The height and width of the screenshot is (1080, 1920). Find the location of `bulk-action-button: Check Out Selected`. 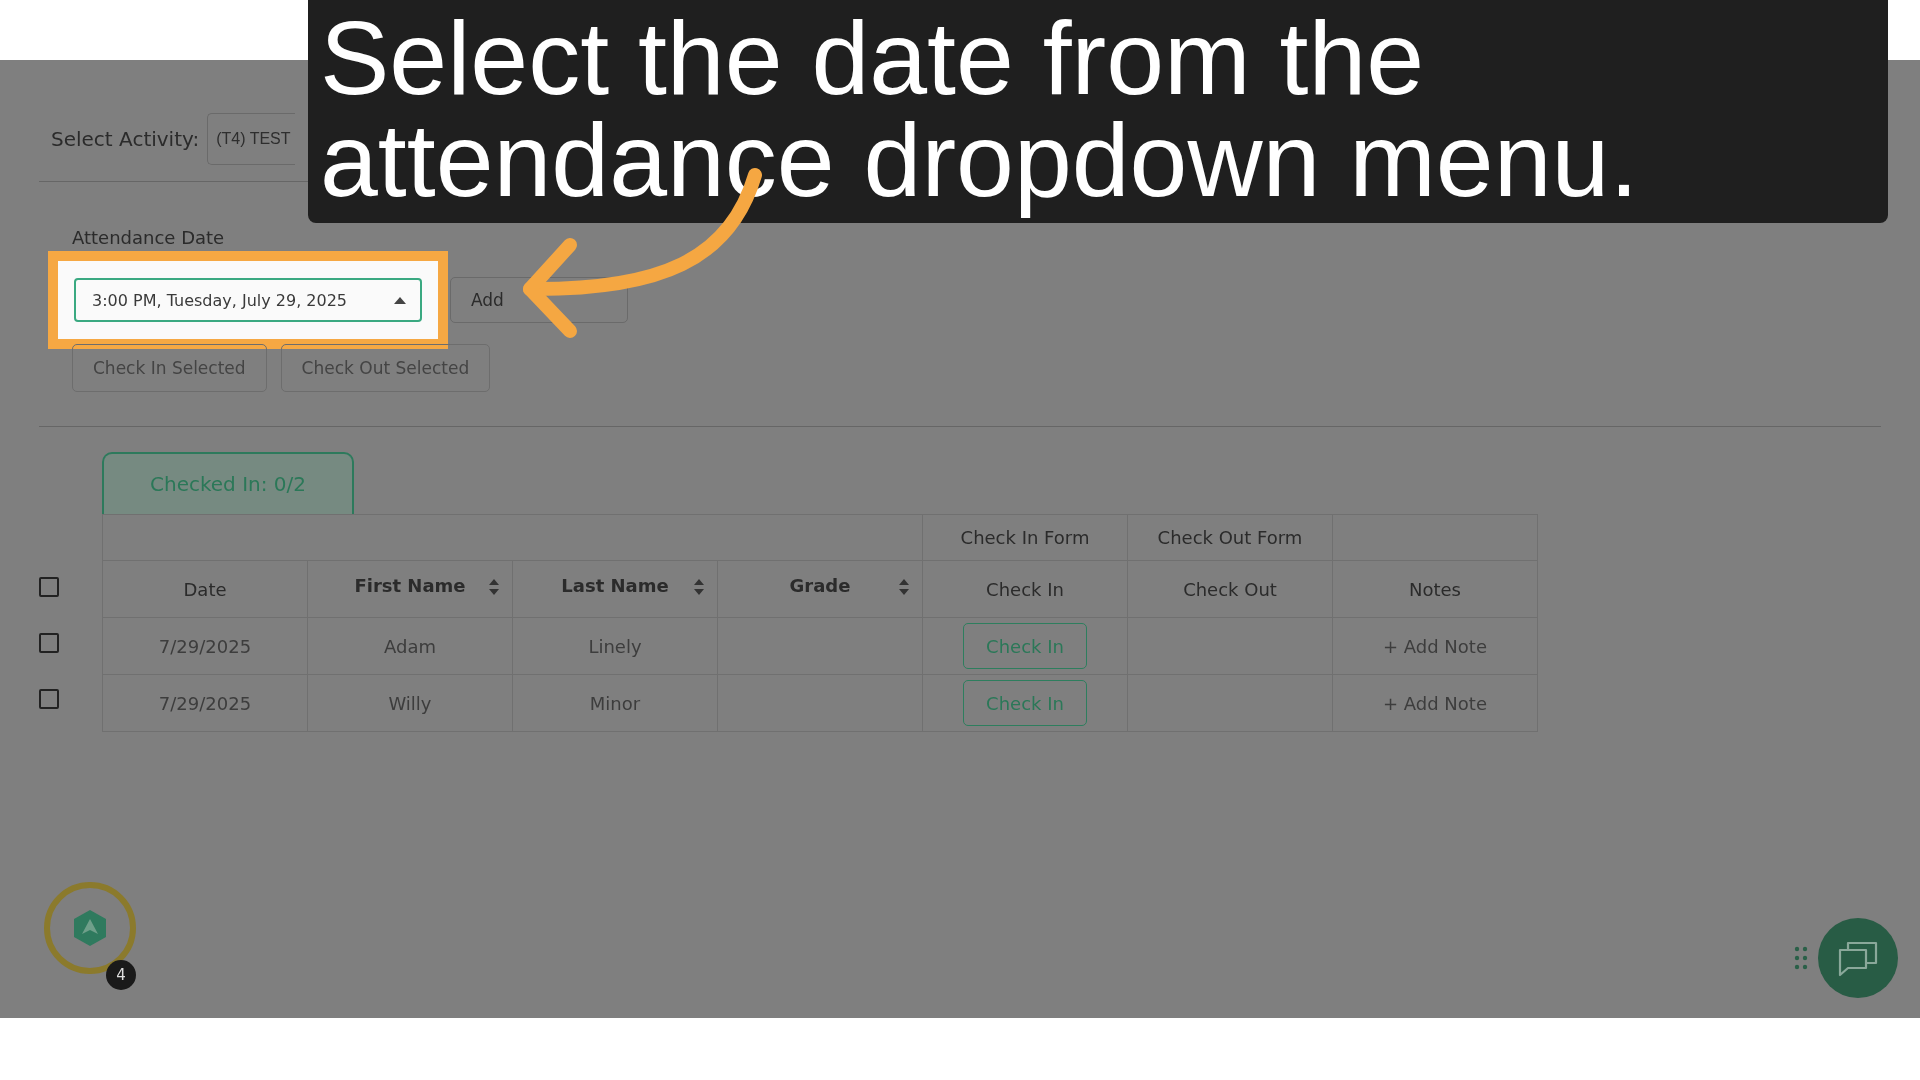

bulk-action-button: Check Out Selected is located at coordinates (385, 368).